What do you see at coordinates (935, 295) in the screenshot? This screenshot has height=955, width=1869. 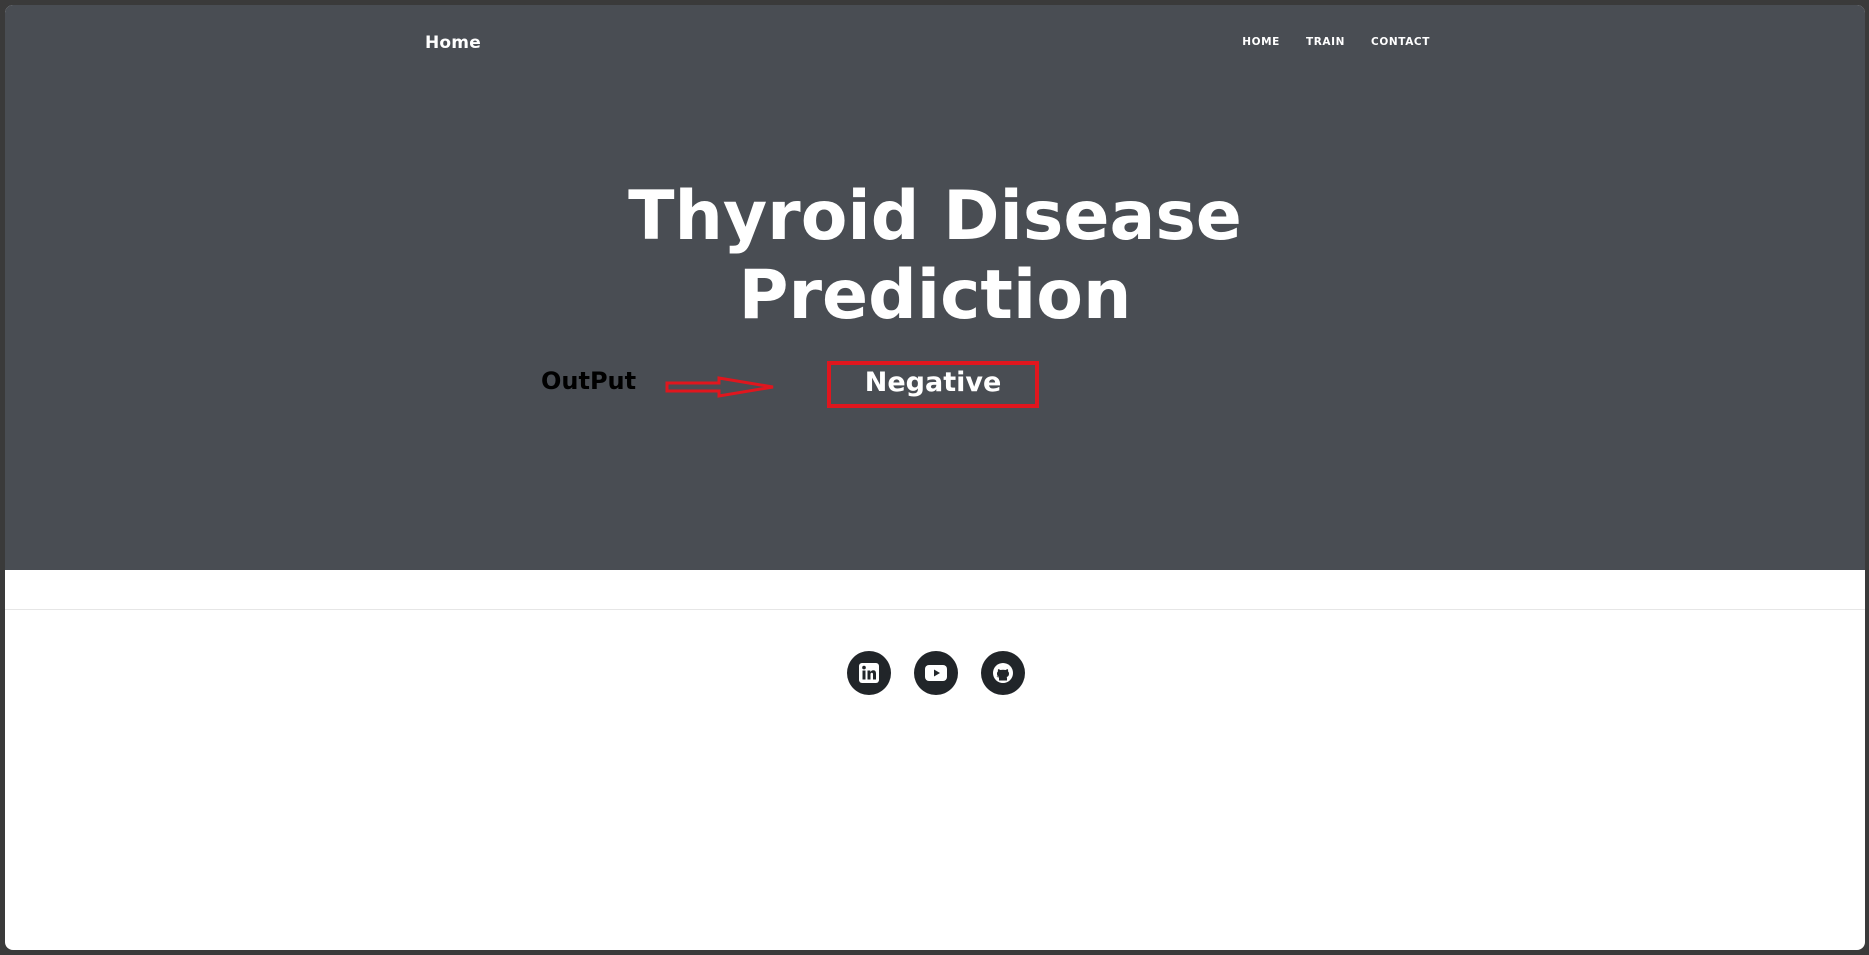 I see `title-line-2: Prediction` at bounding box center [935, 295].